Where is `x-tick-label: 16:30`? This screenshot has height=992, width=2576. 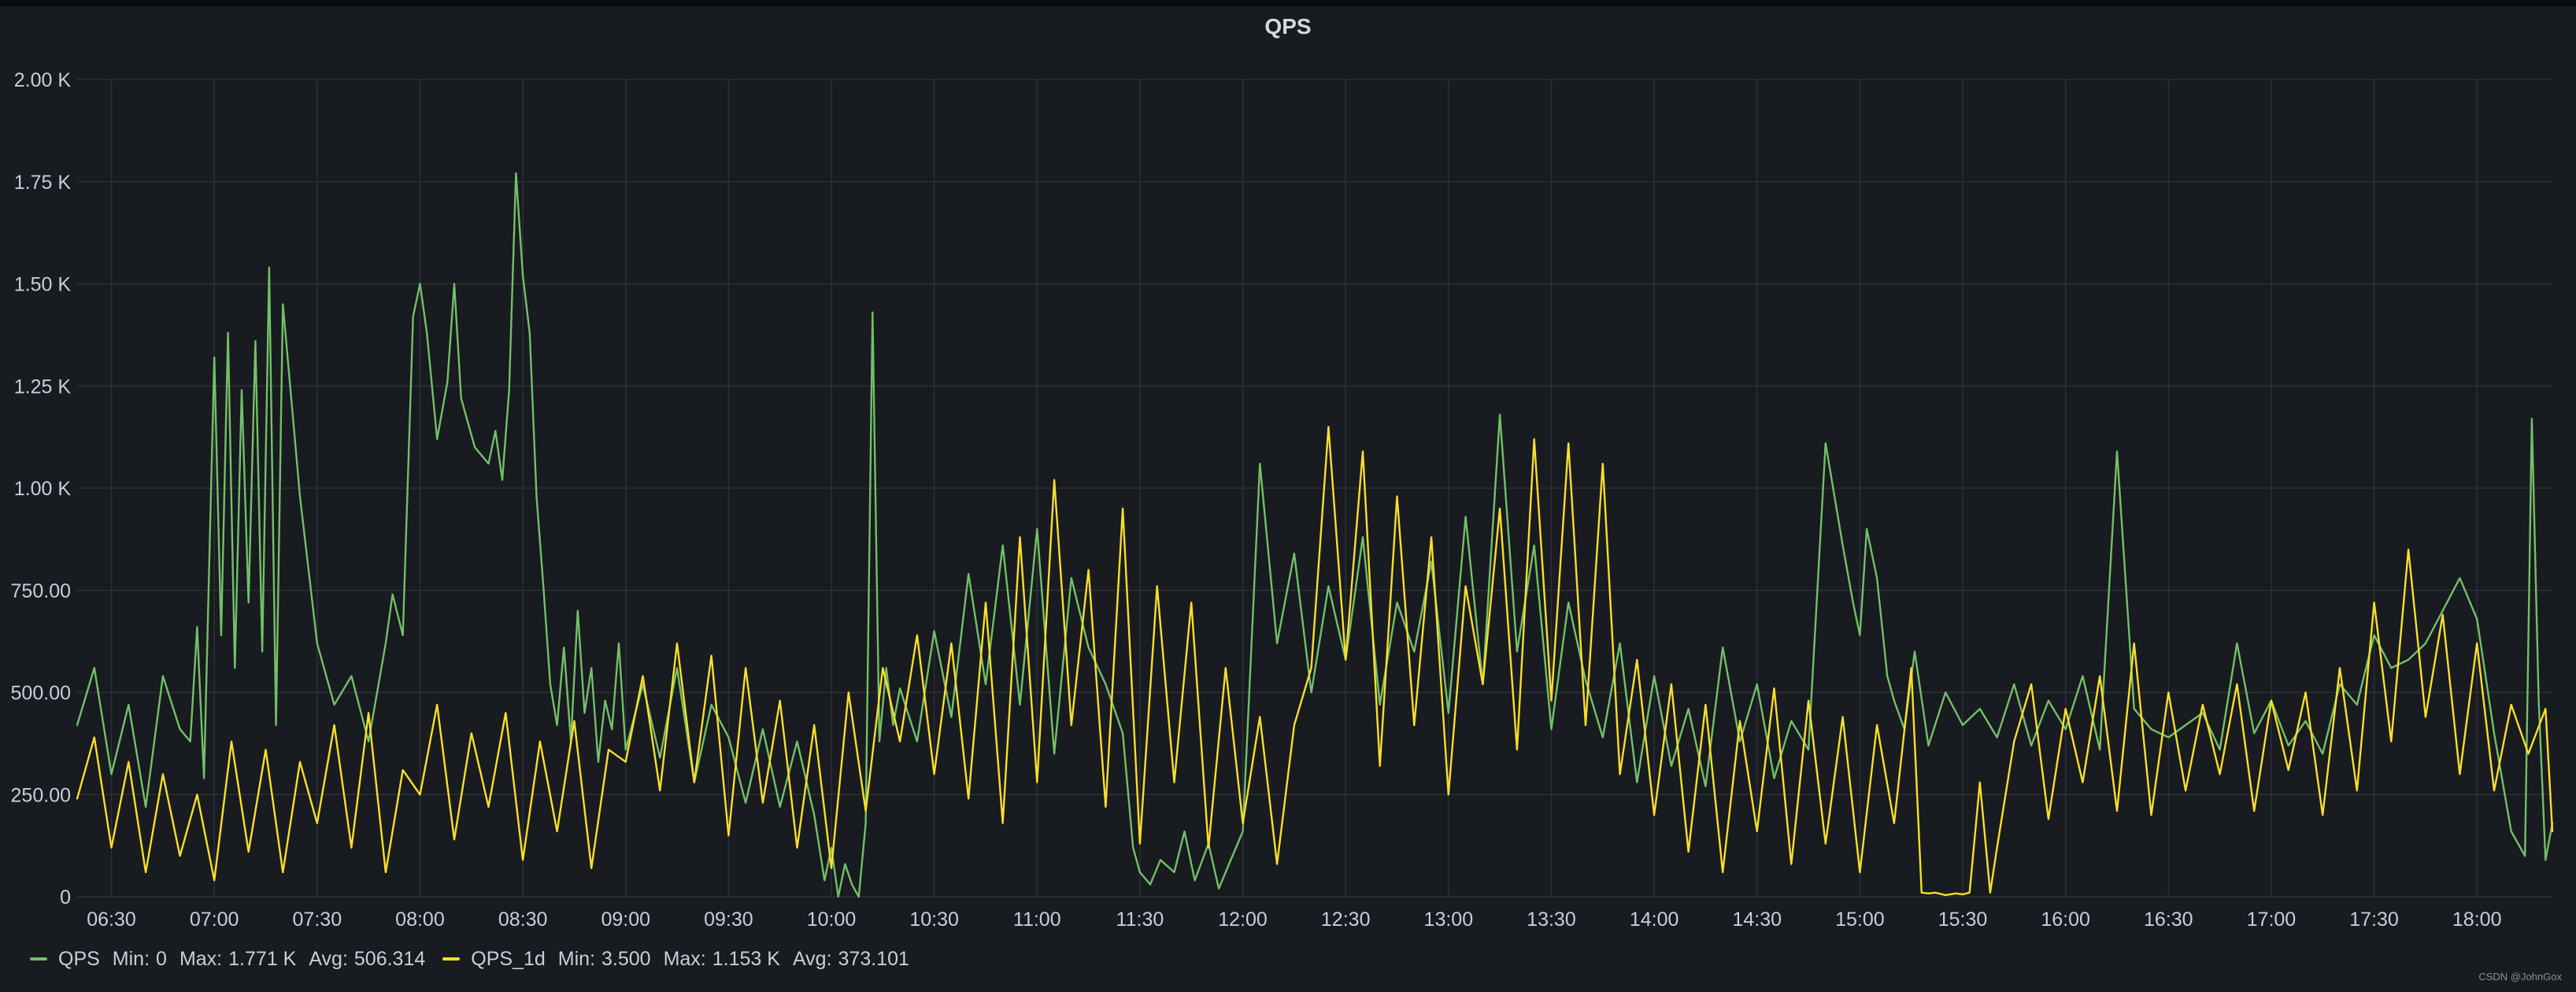 x-tick-label: 16:30 is located at coordinates (2168, 920).